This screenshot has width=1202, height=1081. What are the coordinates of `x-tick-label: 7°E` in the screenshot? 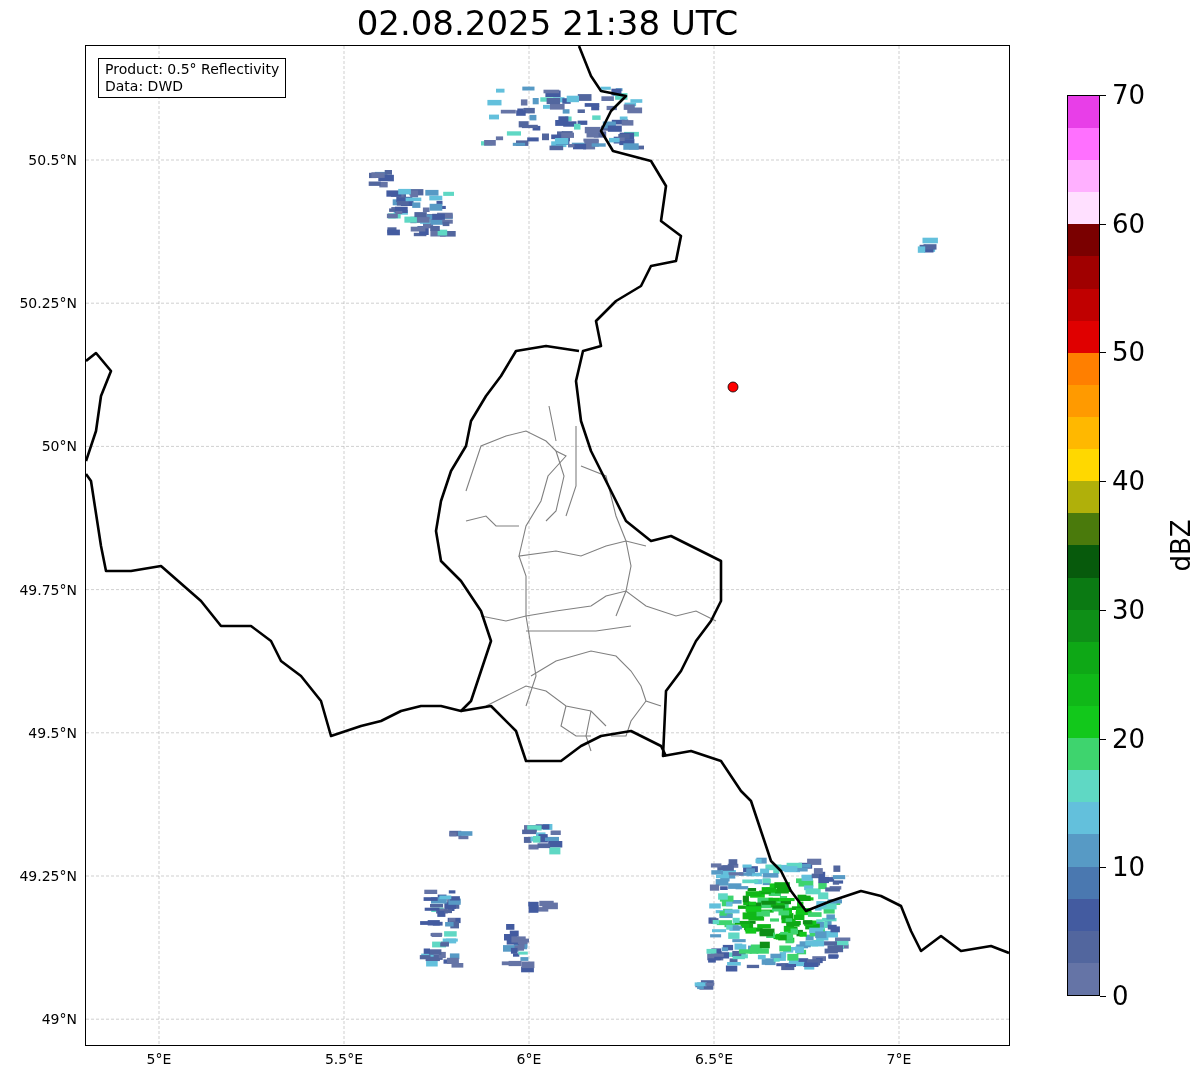 It's located at (899, 1059).